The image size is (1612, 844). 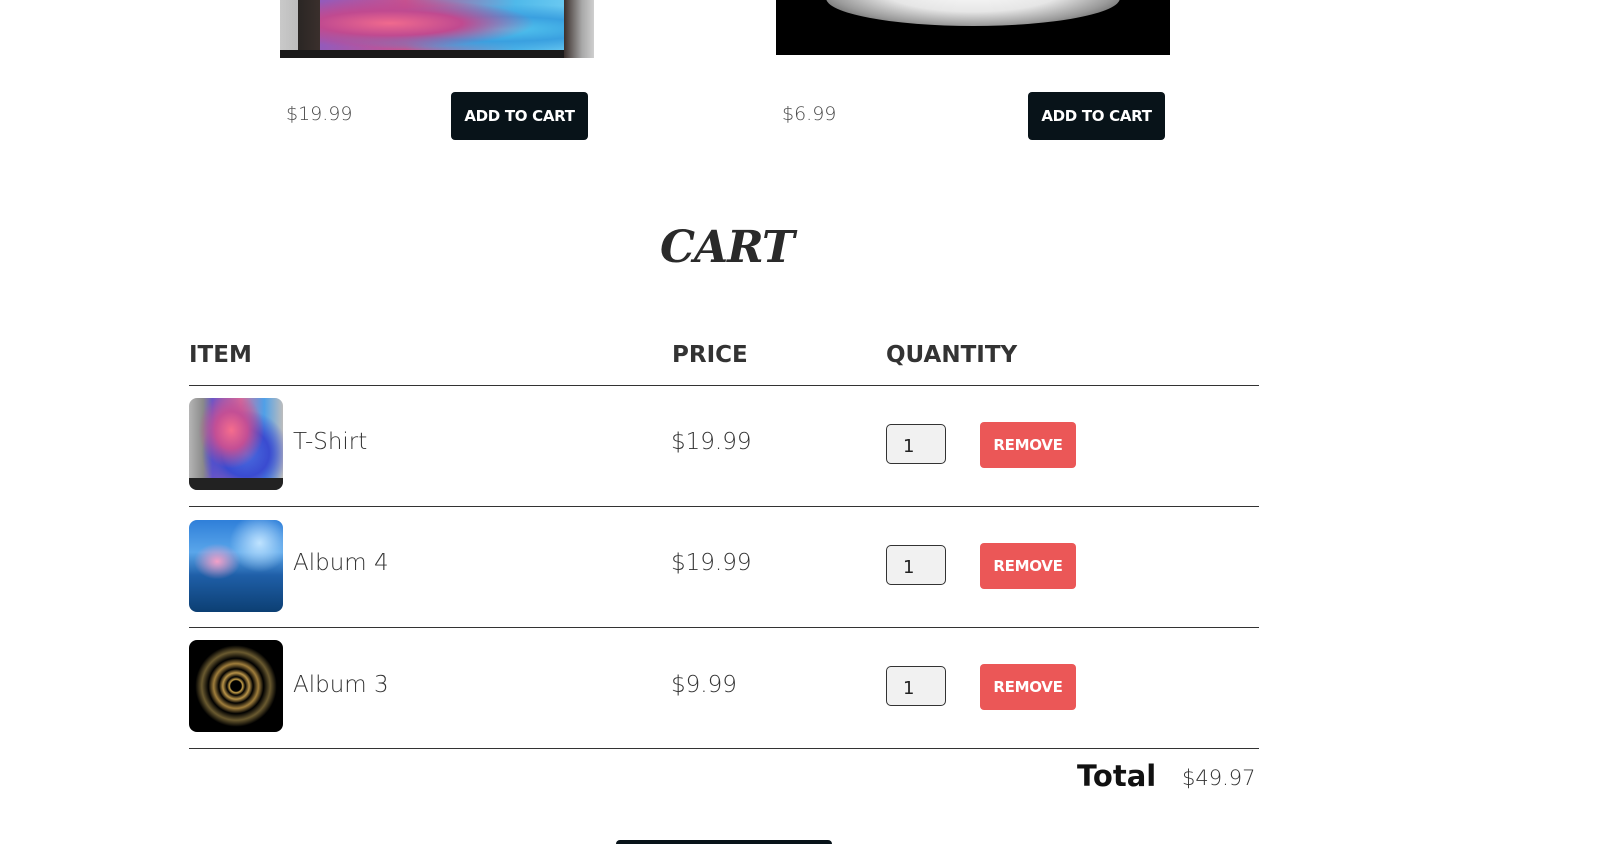 I want to click on cart-item-name: Album 4, so click(x=341, y=563).